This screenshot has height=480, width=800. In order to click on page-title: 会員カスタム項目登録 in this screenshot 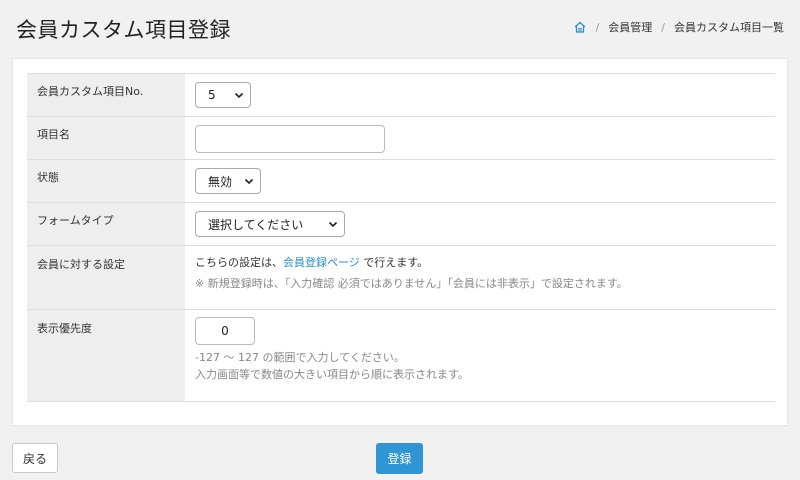, I will do `click(123, 30)`.